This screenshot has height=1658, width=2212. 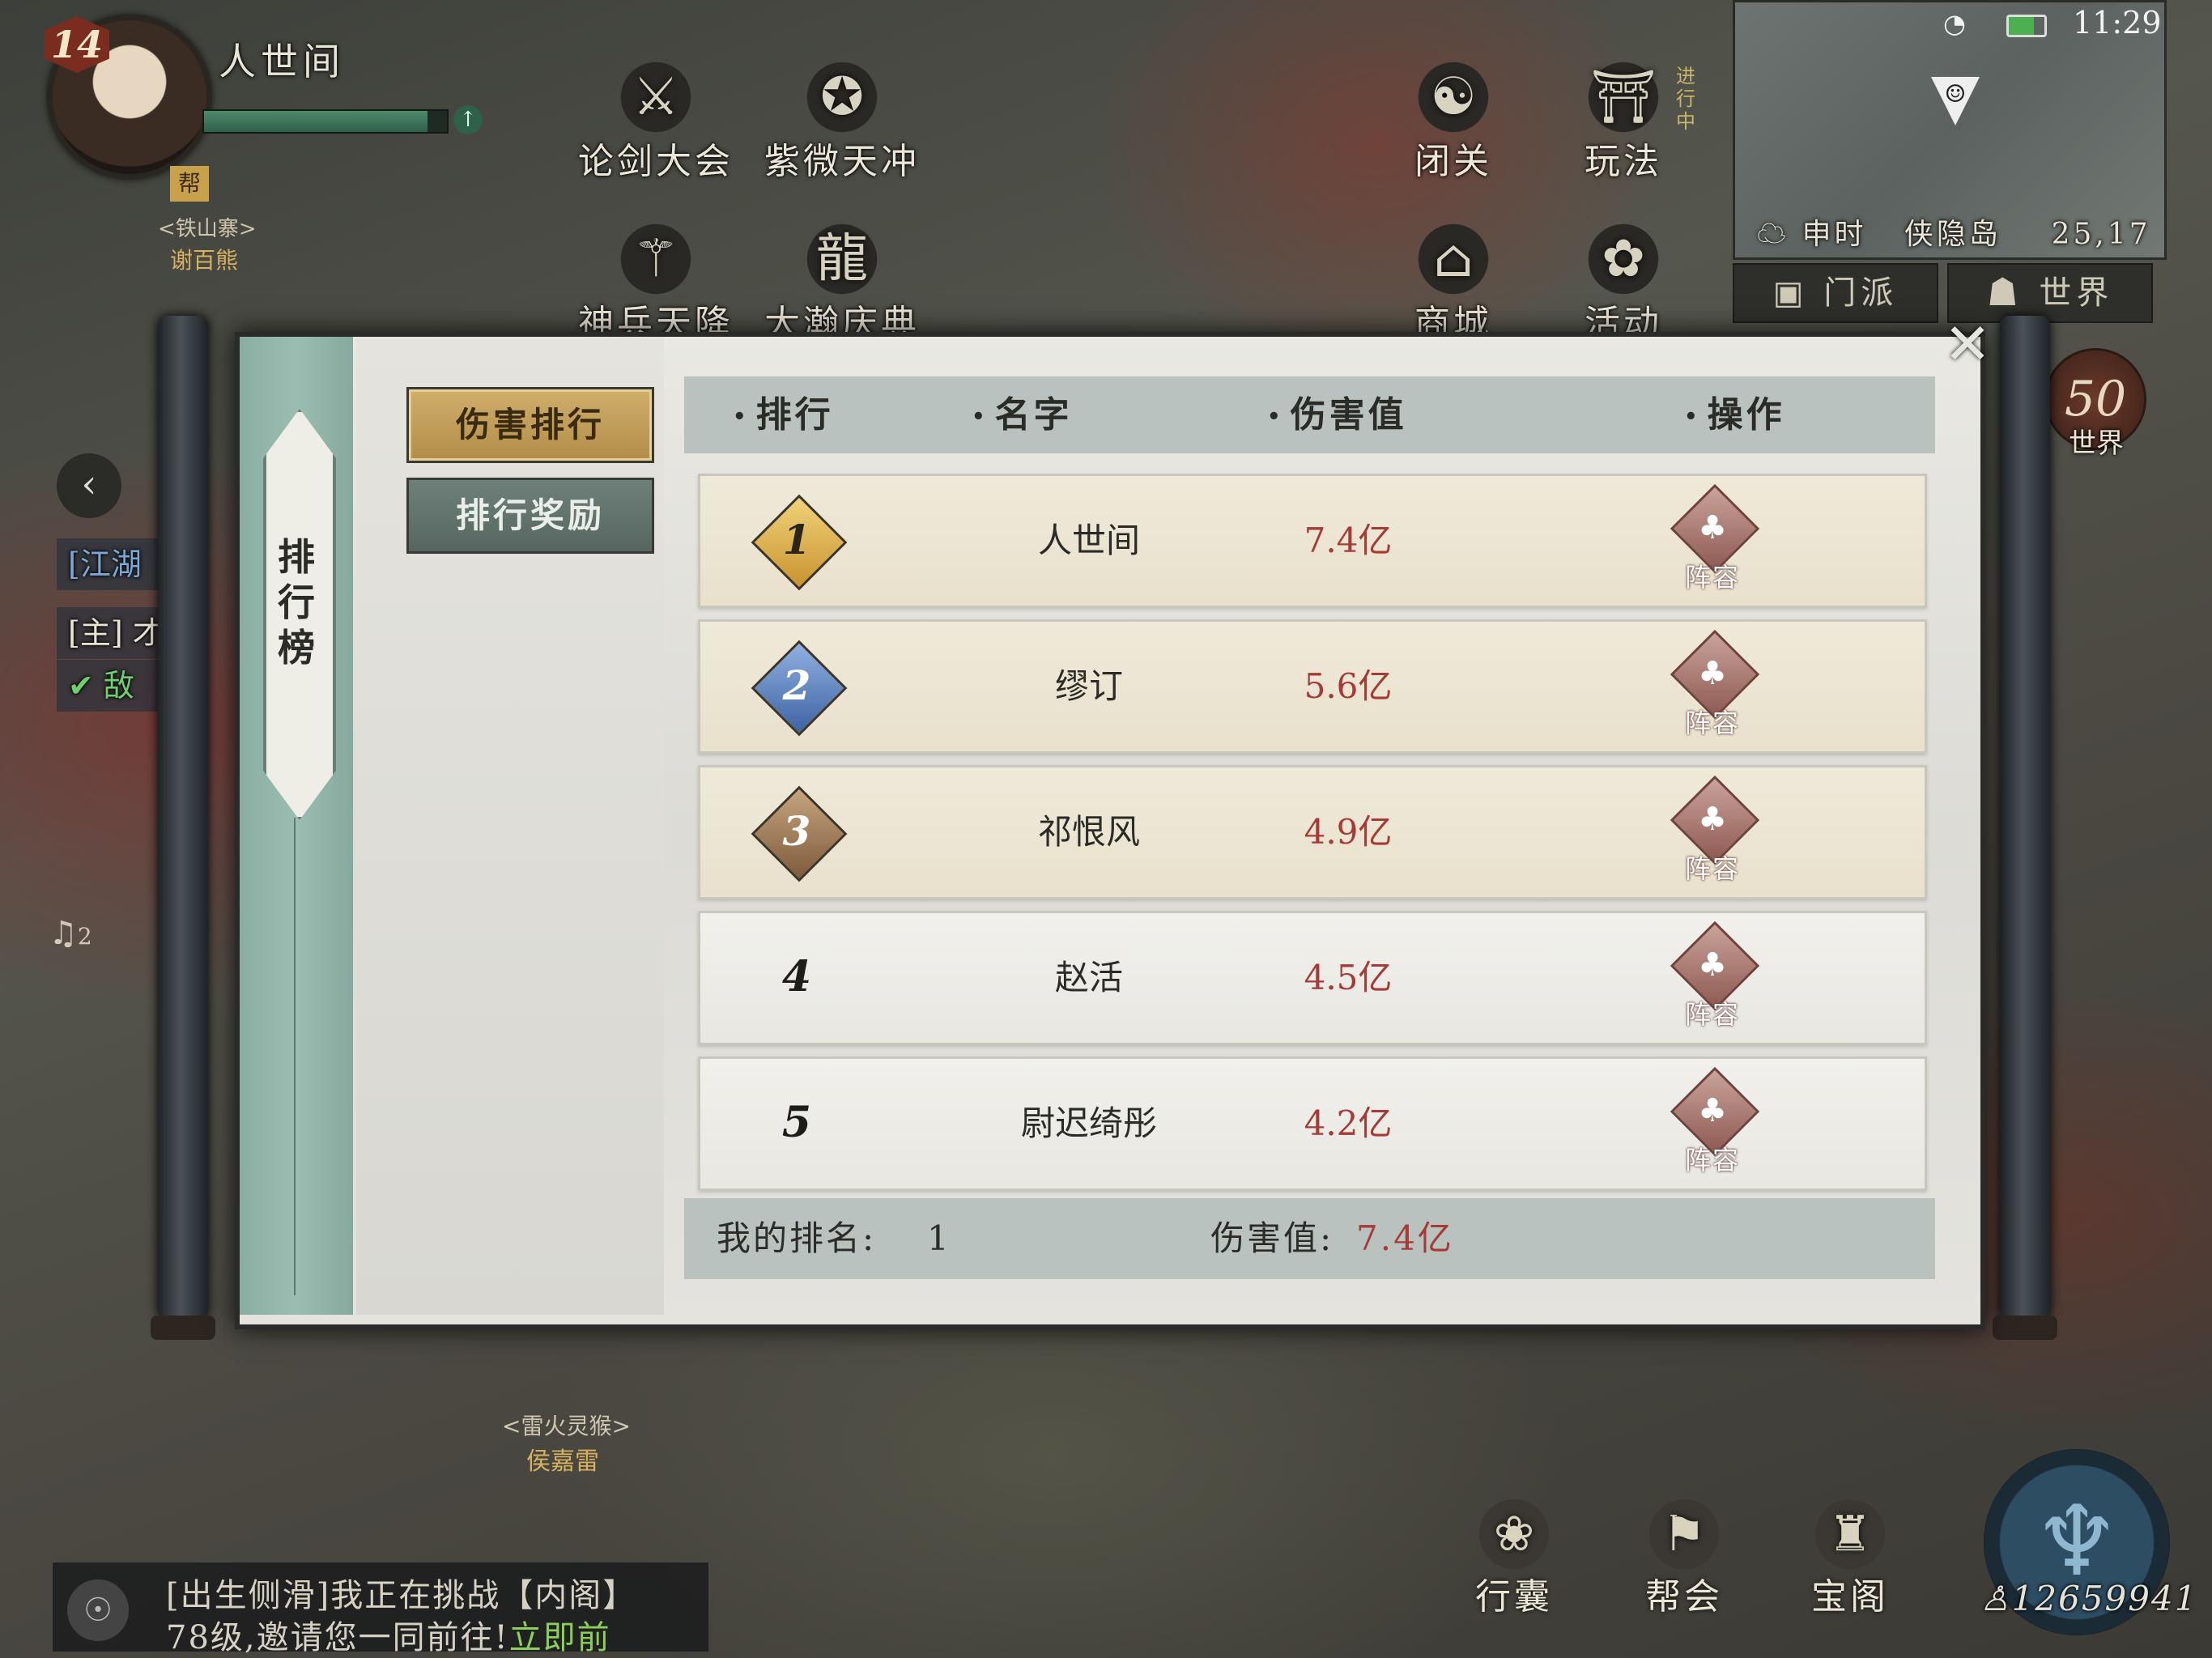 I want to click on location-coords: 25,17, so click(x=2101, y=234).